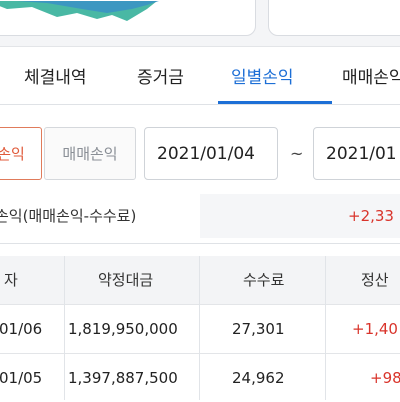 This screenshot has height=402, width=400. I want to click on header-fee: 수수료, so click(264, 280).